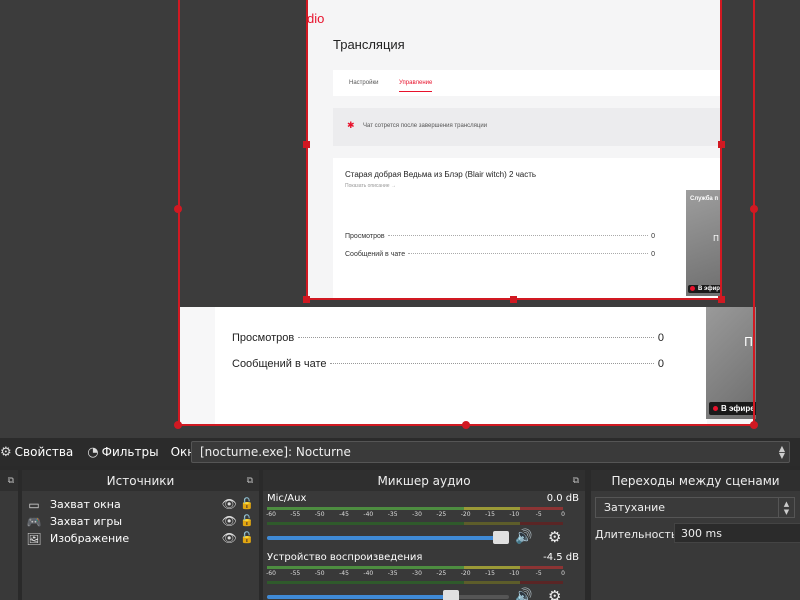  Describe the element at coordinates (704, 243) in the screenshot. I see `inner-video-thumbnail: Служба п П В эфир` at that location.